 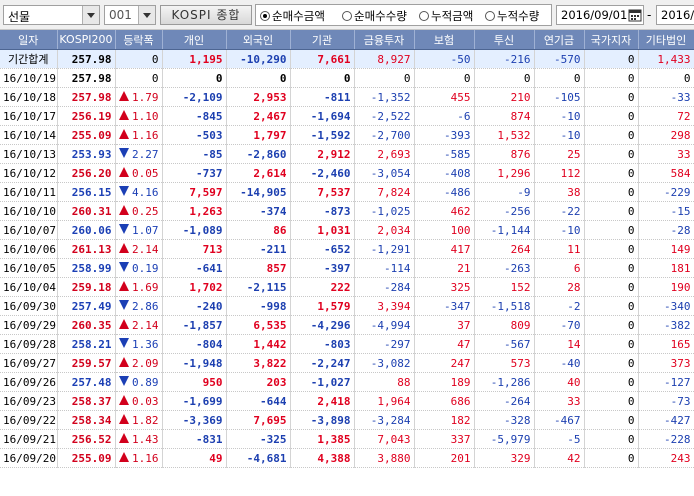 What do you see at coordinates (444, 40) in the screenshot?
I see `column-header-insurance: 보험` at bounding box center [444, 40].